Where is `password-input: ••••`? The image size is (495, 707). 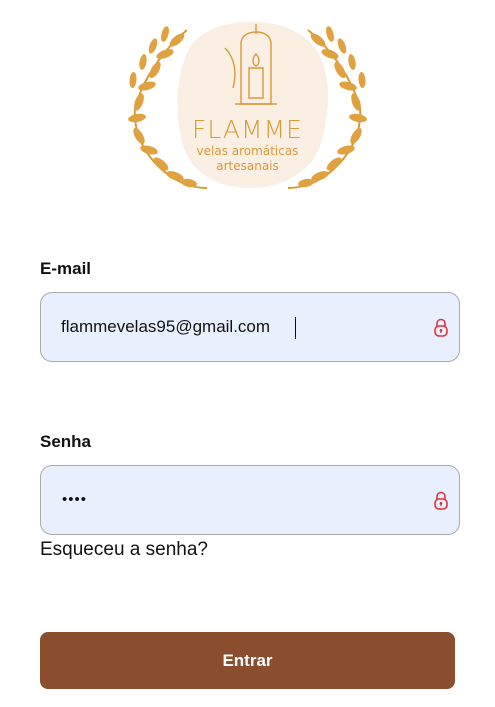 password-input: •••• is located at coordinates (74, 500).